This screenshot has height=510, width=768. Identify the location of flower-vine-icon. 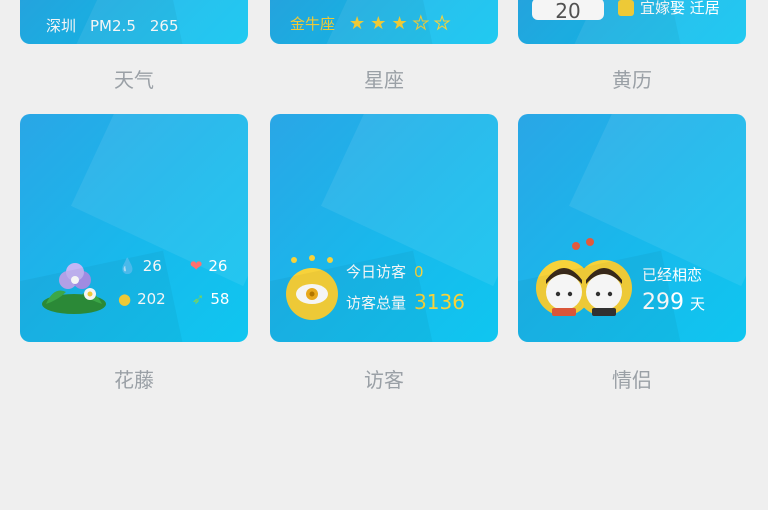
(74, 288).